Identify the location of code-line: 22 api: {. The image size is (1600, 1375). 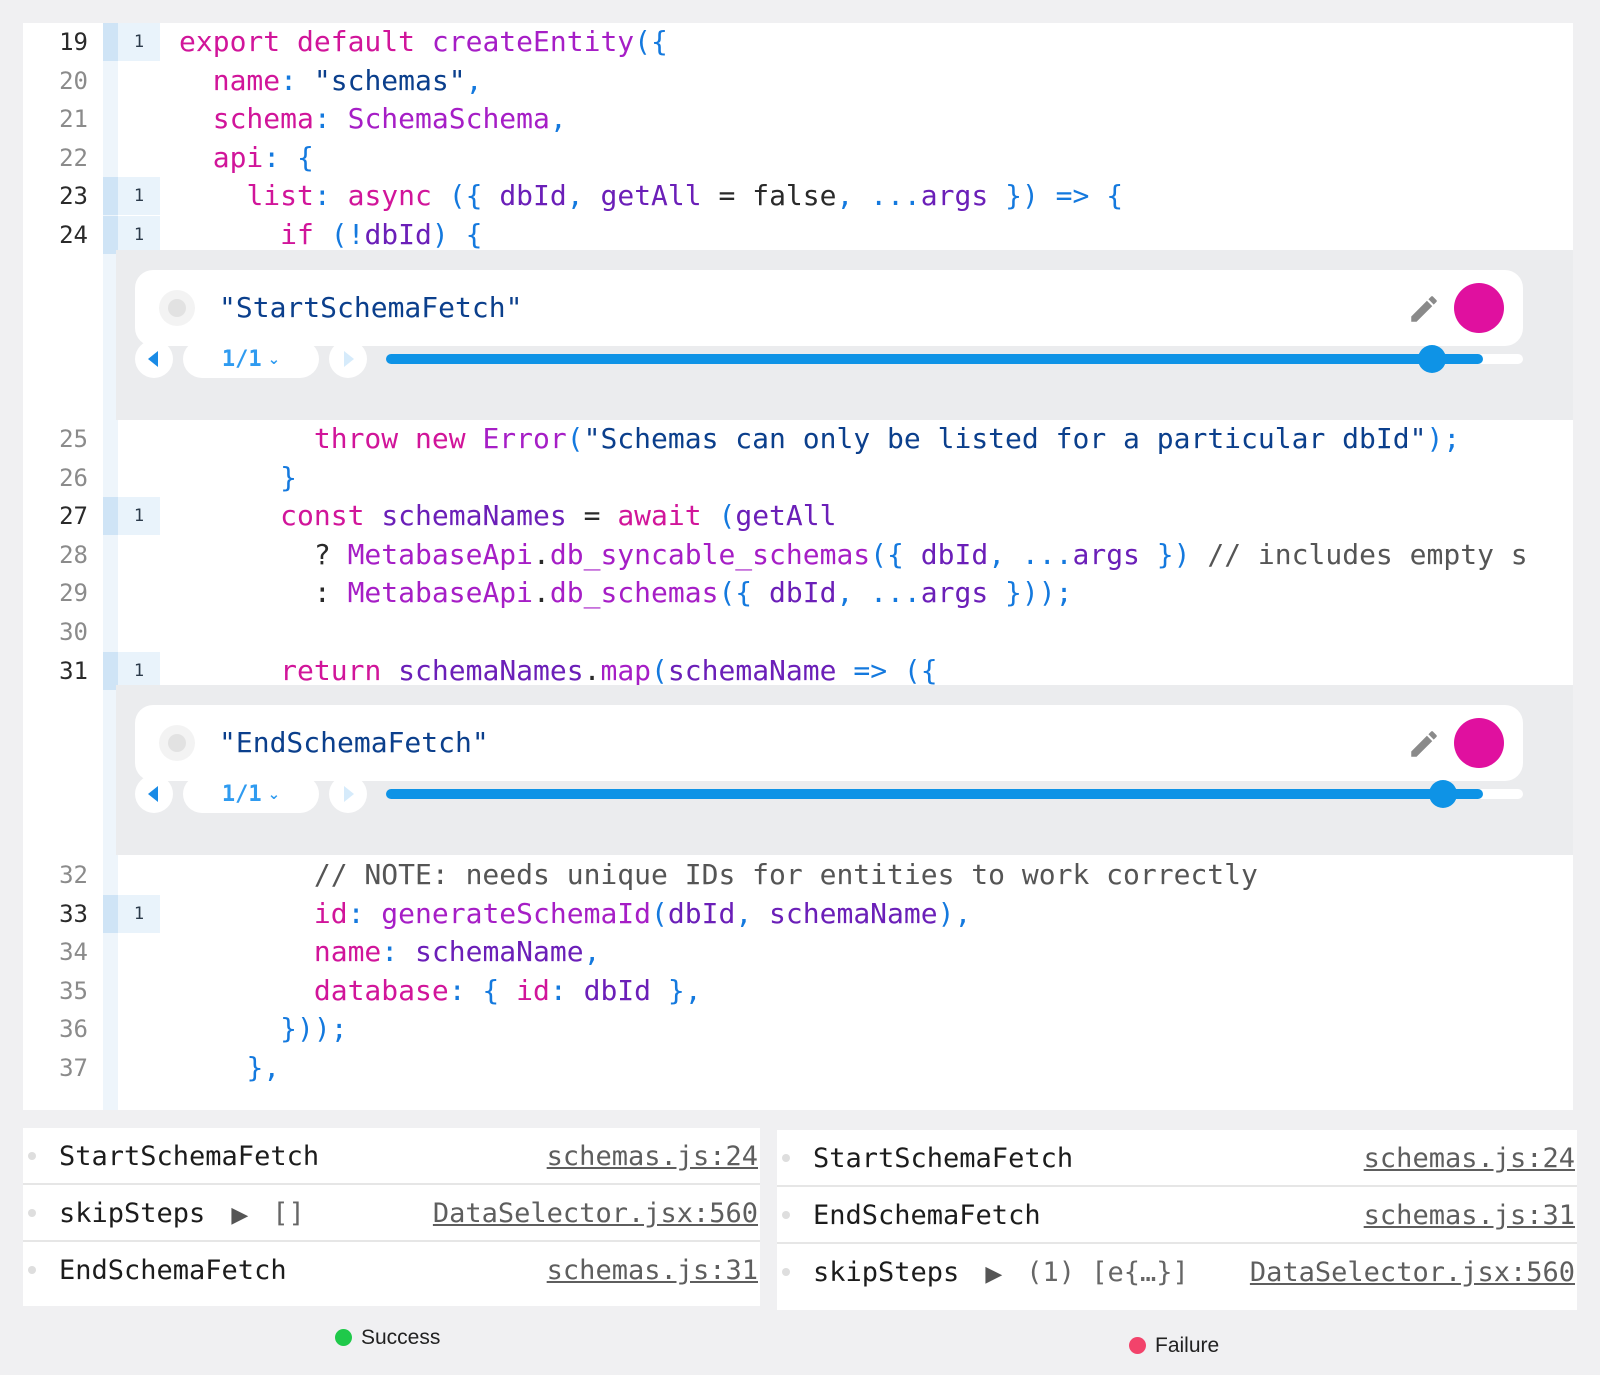
(798, 158).